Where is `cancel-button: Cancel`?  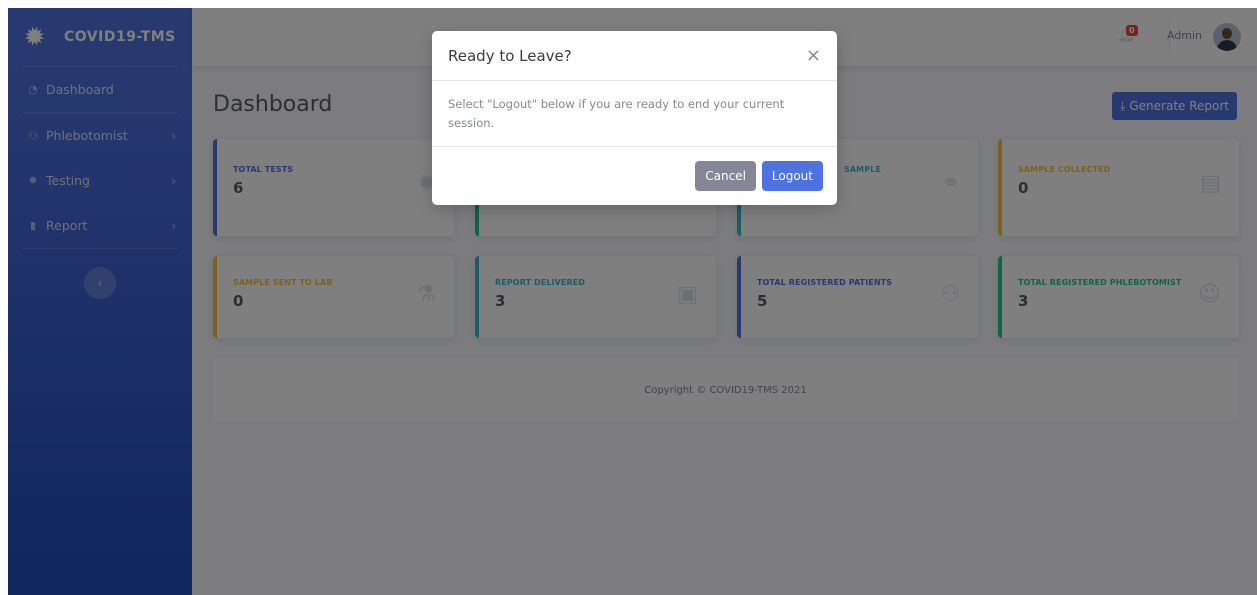 cancel-button: Cancel is located at coordinates (725, 176).